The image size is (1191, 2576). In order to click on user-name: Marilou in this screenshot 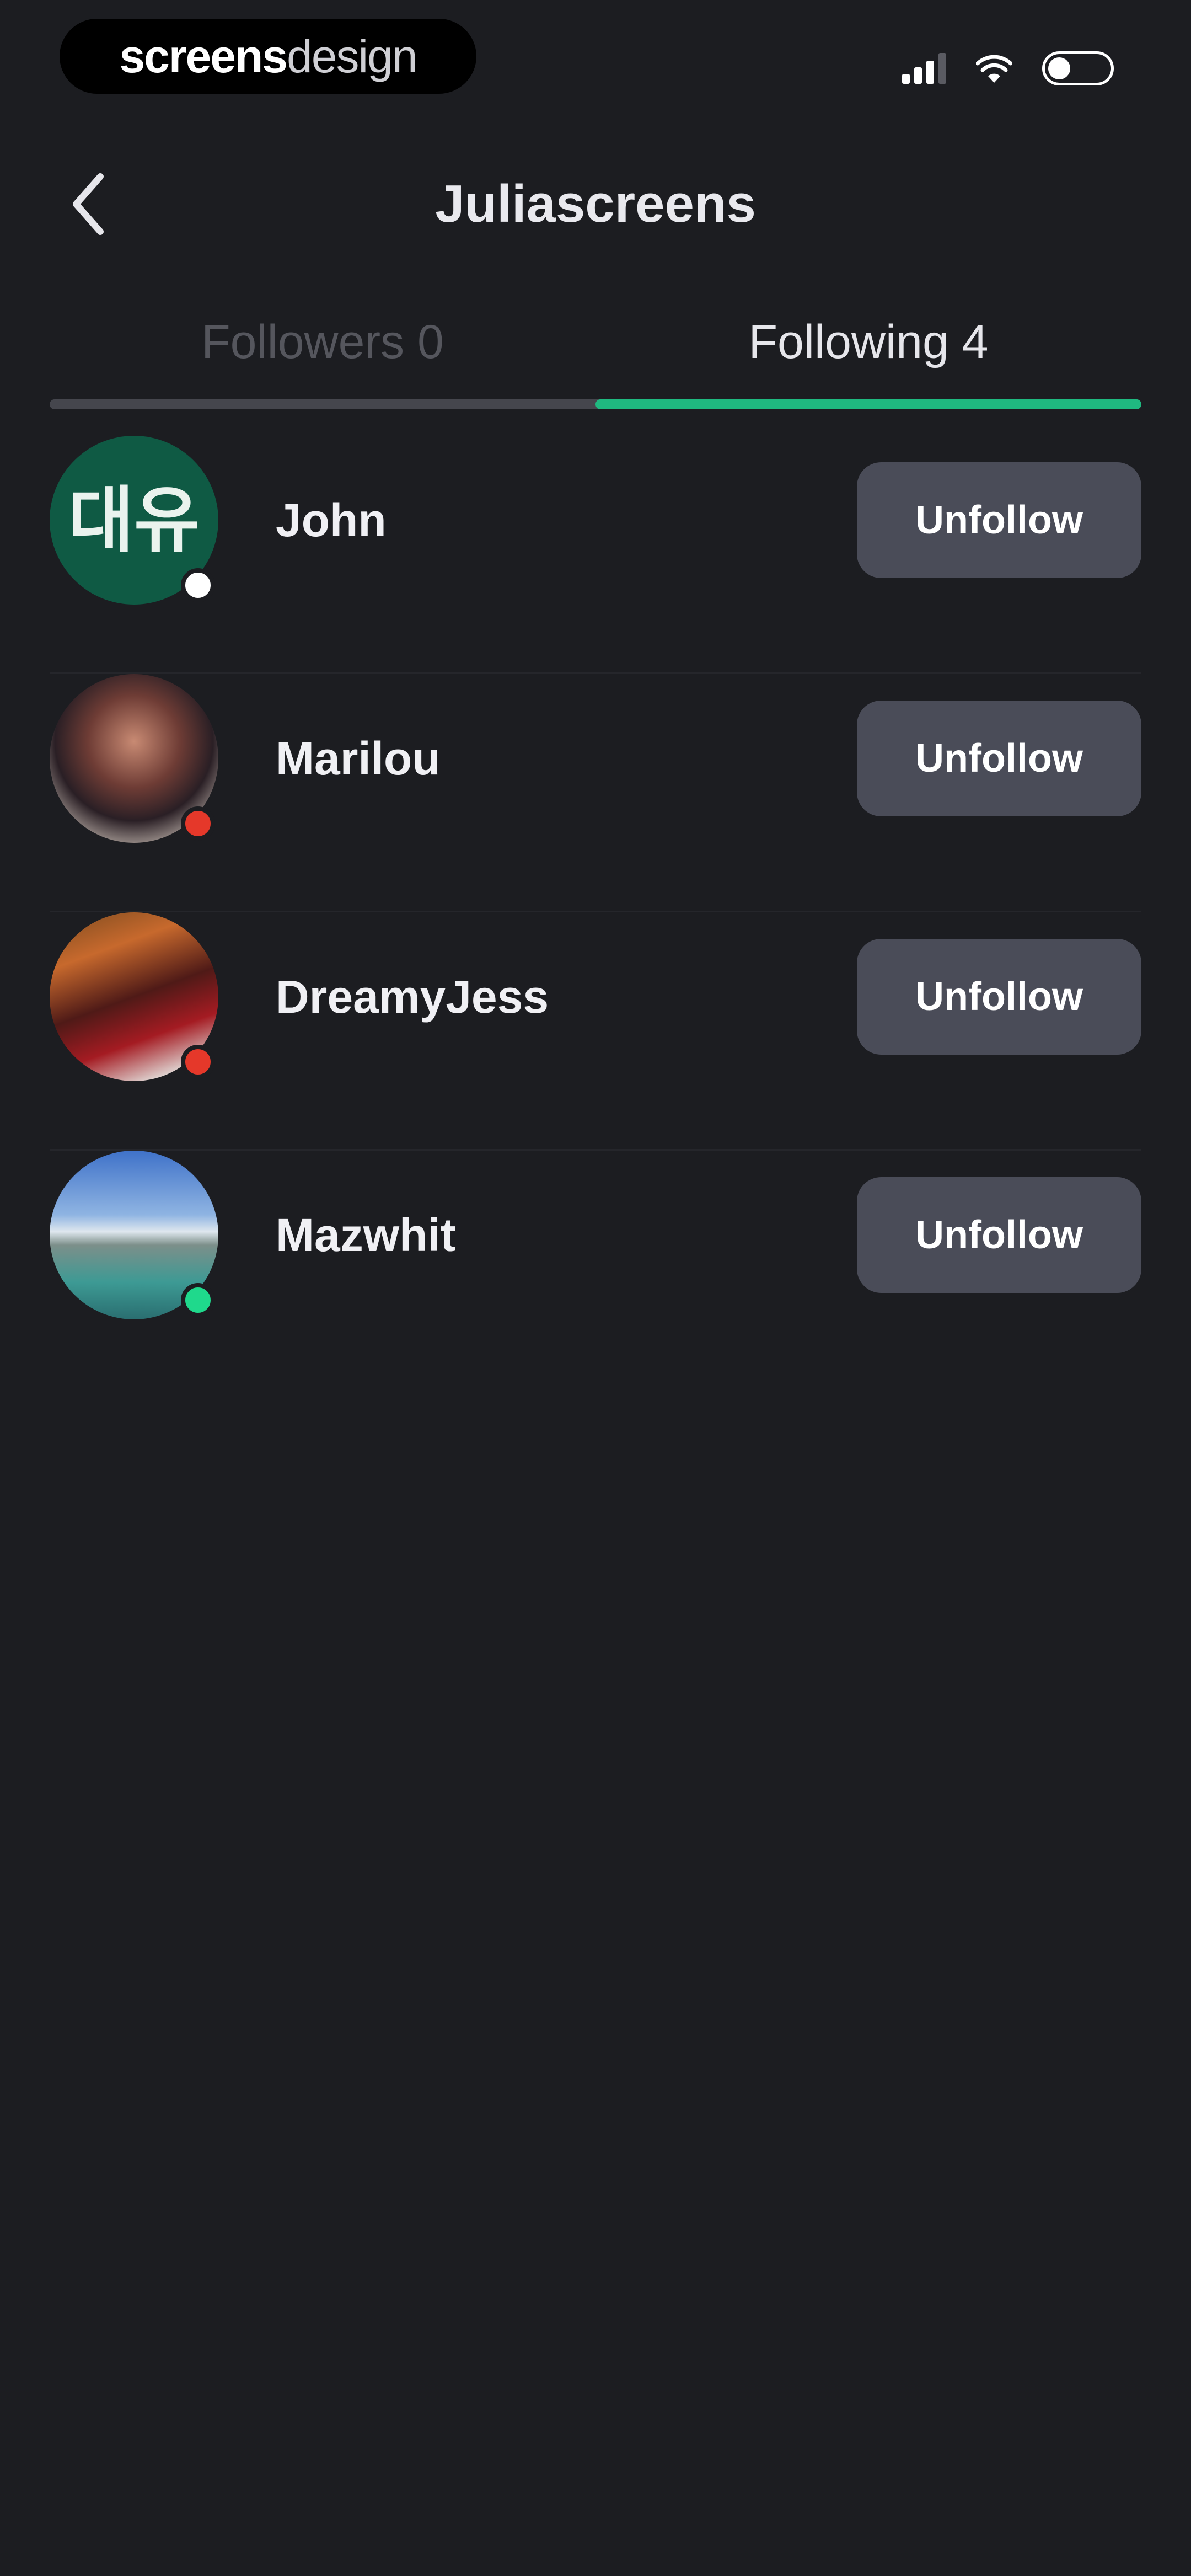, I will do `click(358, 758)`.